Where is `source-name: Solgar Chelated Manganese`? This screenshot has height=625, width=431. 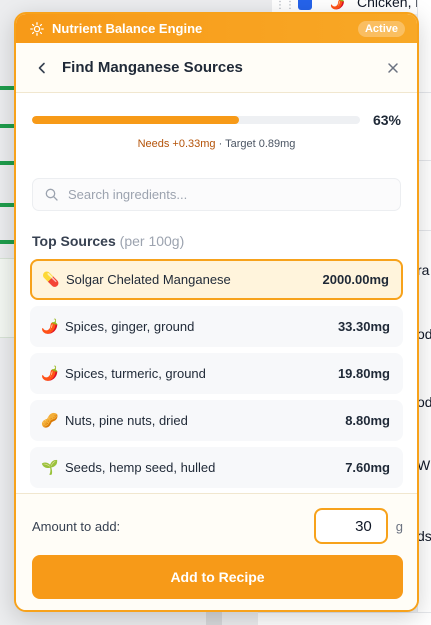
source-name: Solgar Chelated Manganese is located at coordinates (148, 279).